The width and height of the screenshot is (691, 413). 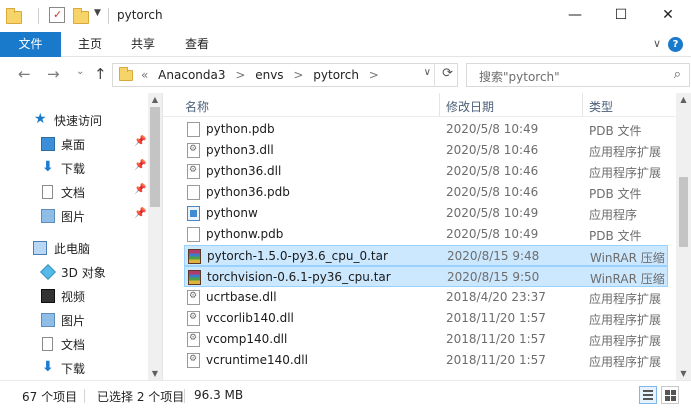 I want to click on sidebar-item-label: 此电脑, so click(x=72, y=249).